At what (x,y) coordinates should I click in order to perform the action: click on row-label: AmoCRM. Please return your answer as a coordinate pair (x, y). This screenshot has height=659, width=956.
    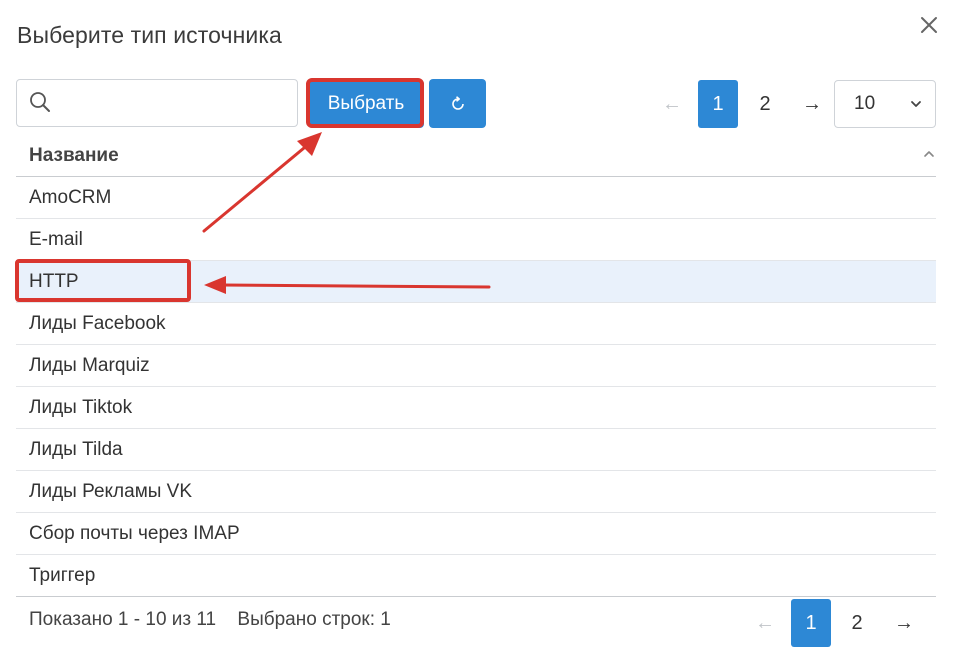
    Looking at the image, I should click on (70, 197).